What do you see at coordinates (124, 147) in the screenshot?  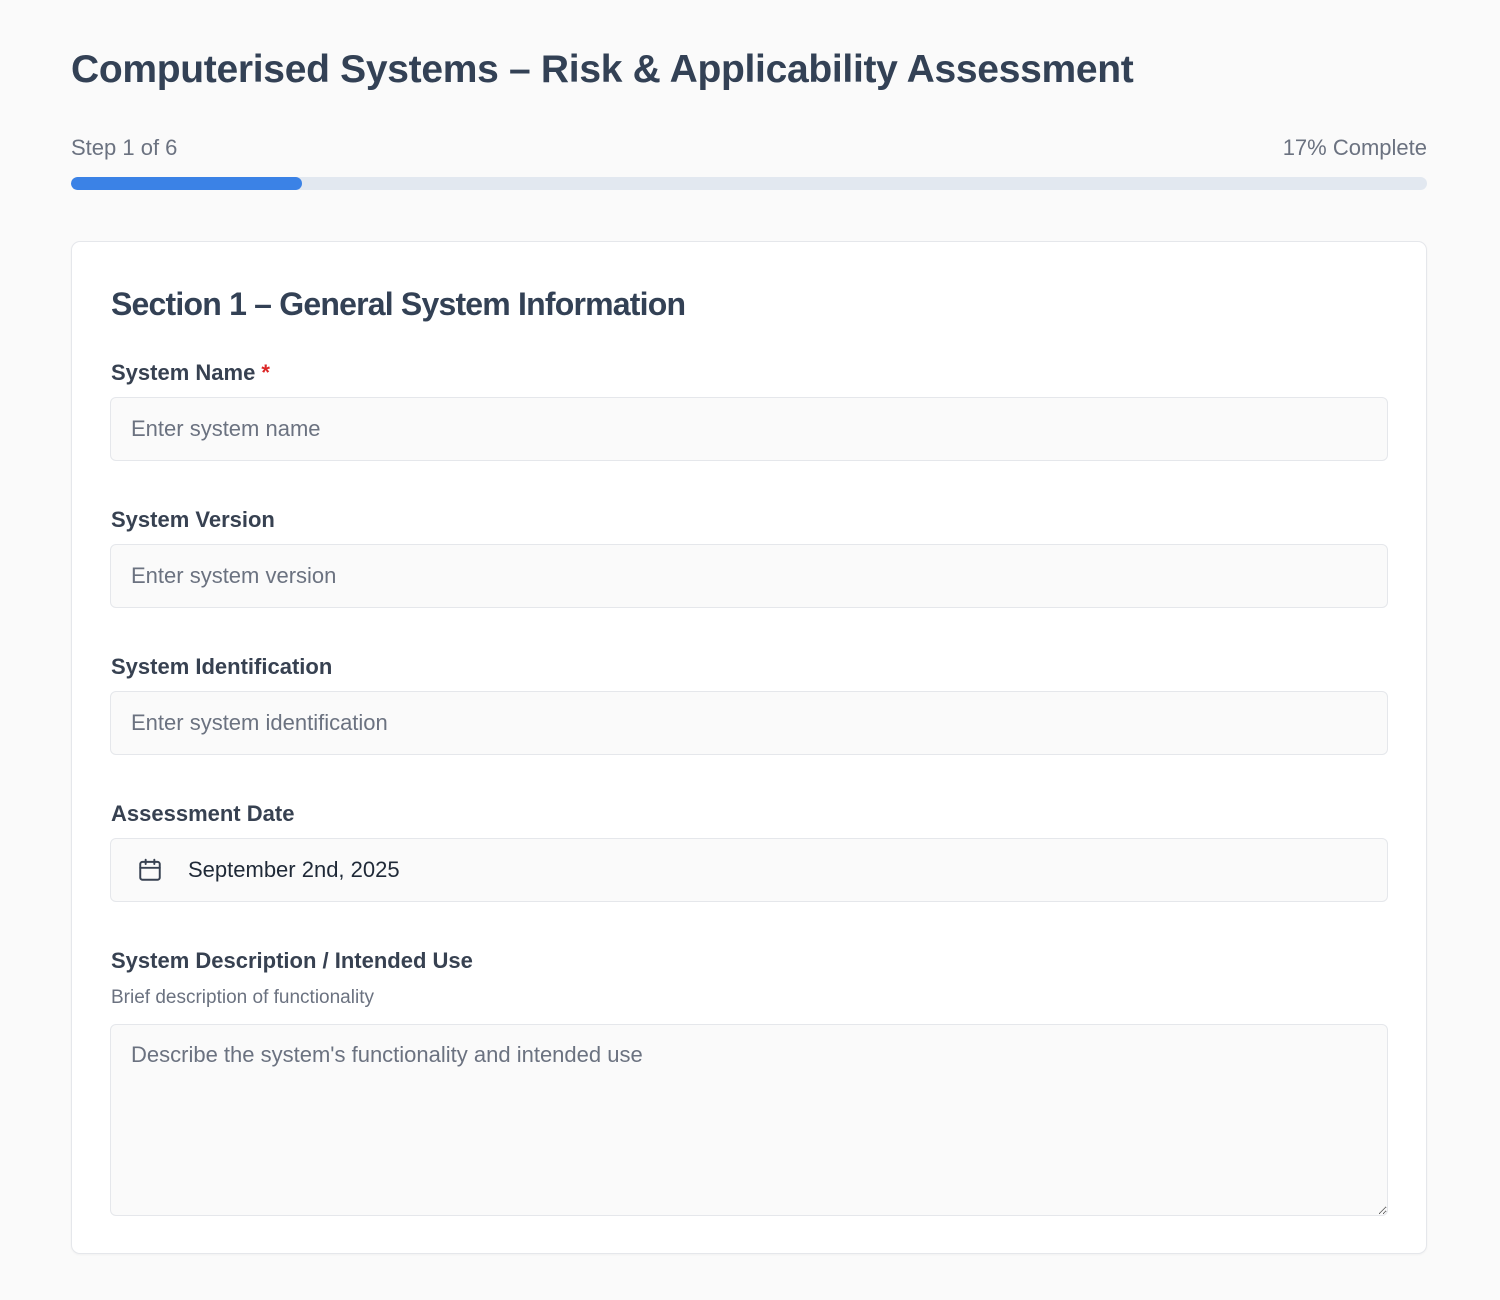 I see `step-indicator: Step 1 of 6` at bounding box center [124, 147].